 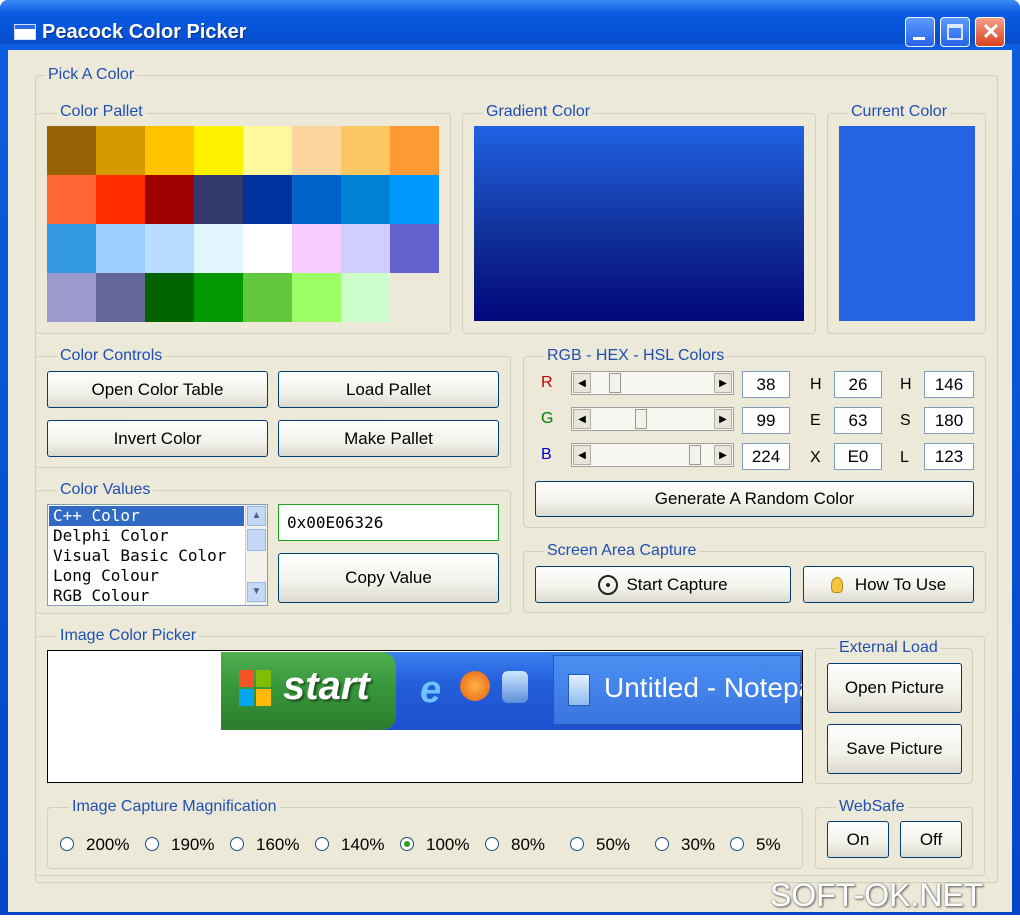 What do you see at coordinates (146, 516) in the screenshot?
I see `color-format-list-item: C++ Color` at bounding box center [146, 516].